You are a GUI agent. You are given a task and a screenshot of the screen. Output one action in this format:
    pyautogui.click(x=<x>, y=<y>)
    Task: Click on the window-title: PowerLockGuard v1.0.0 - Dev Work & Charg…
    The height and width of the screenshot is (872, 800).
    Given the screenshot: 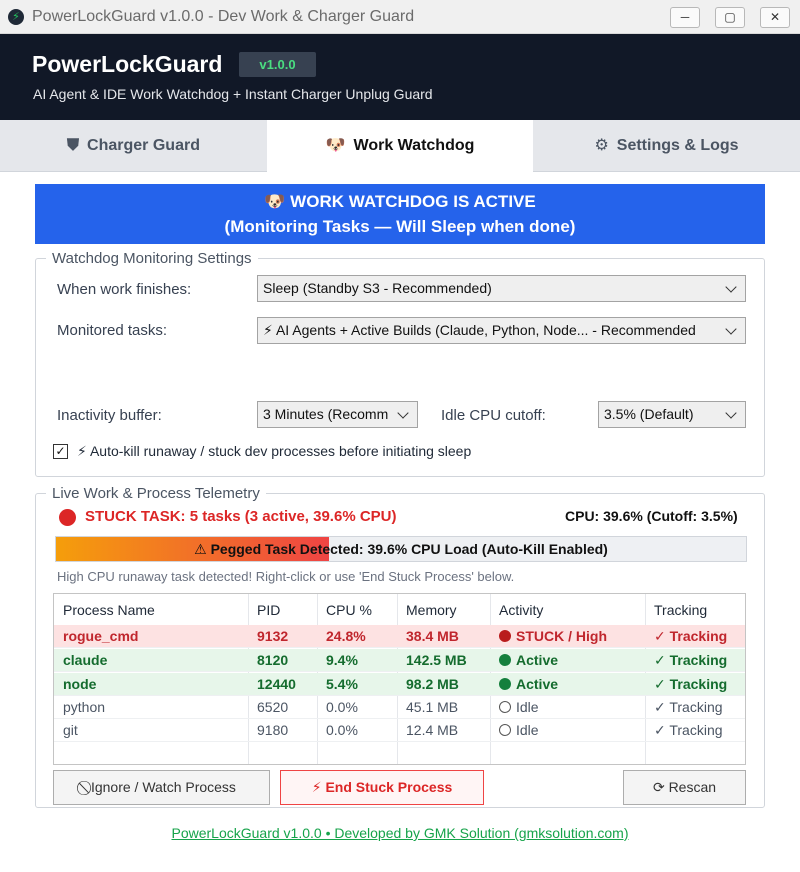 What is the action you would take?
    pyautogui.click(x=223, y=16)
    